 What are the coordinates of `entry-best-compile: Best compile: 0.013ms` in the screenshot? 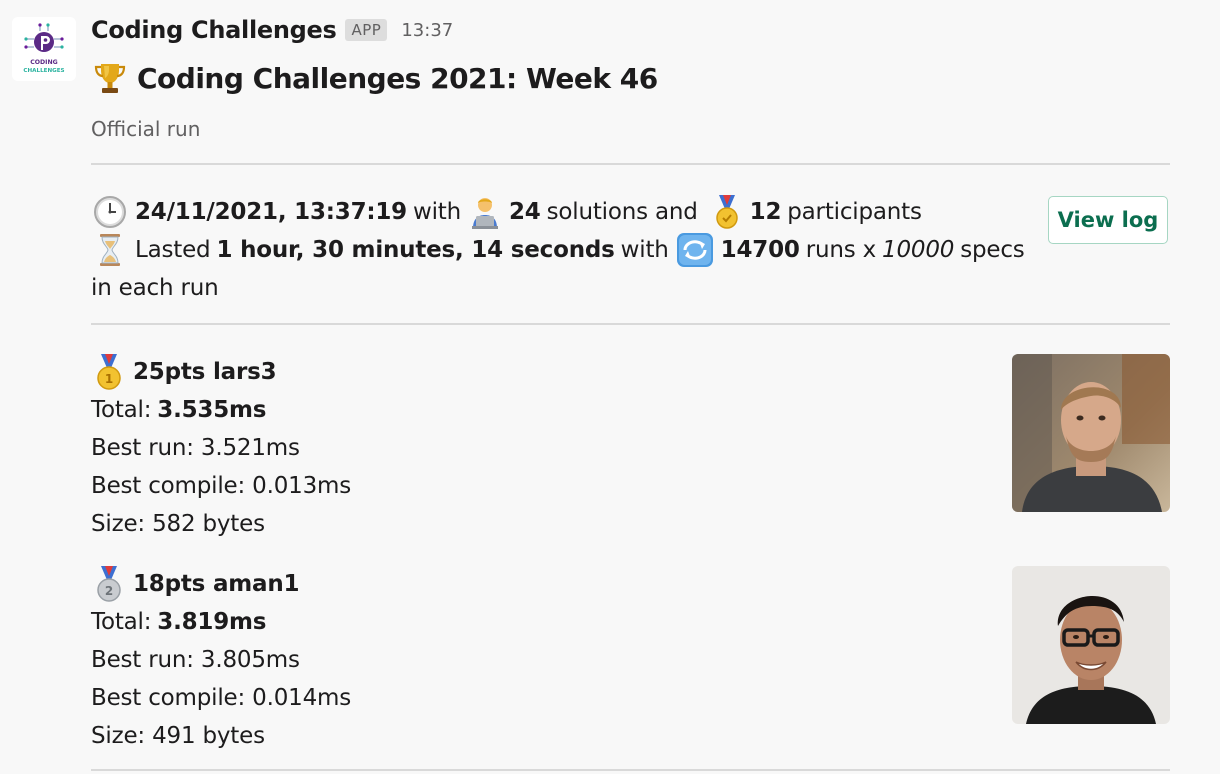 It's located at (221, 486).